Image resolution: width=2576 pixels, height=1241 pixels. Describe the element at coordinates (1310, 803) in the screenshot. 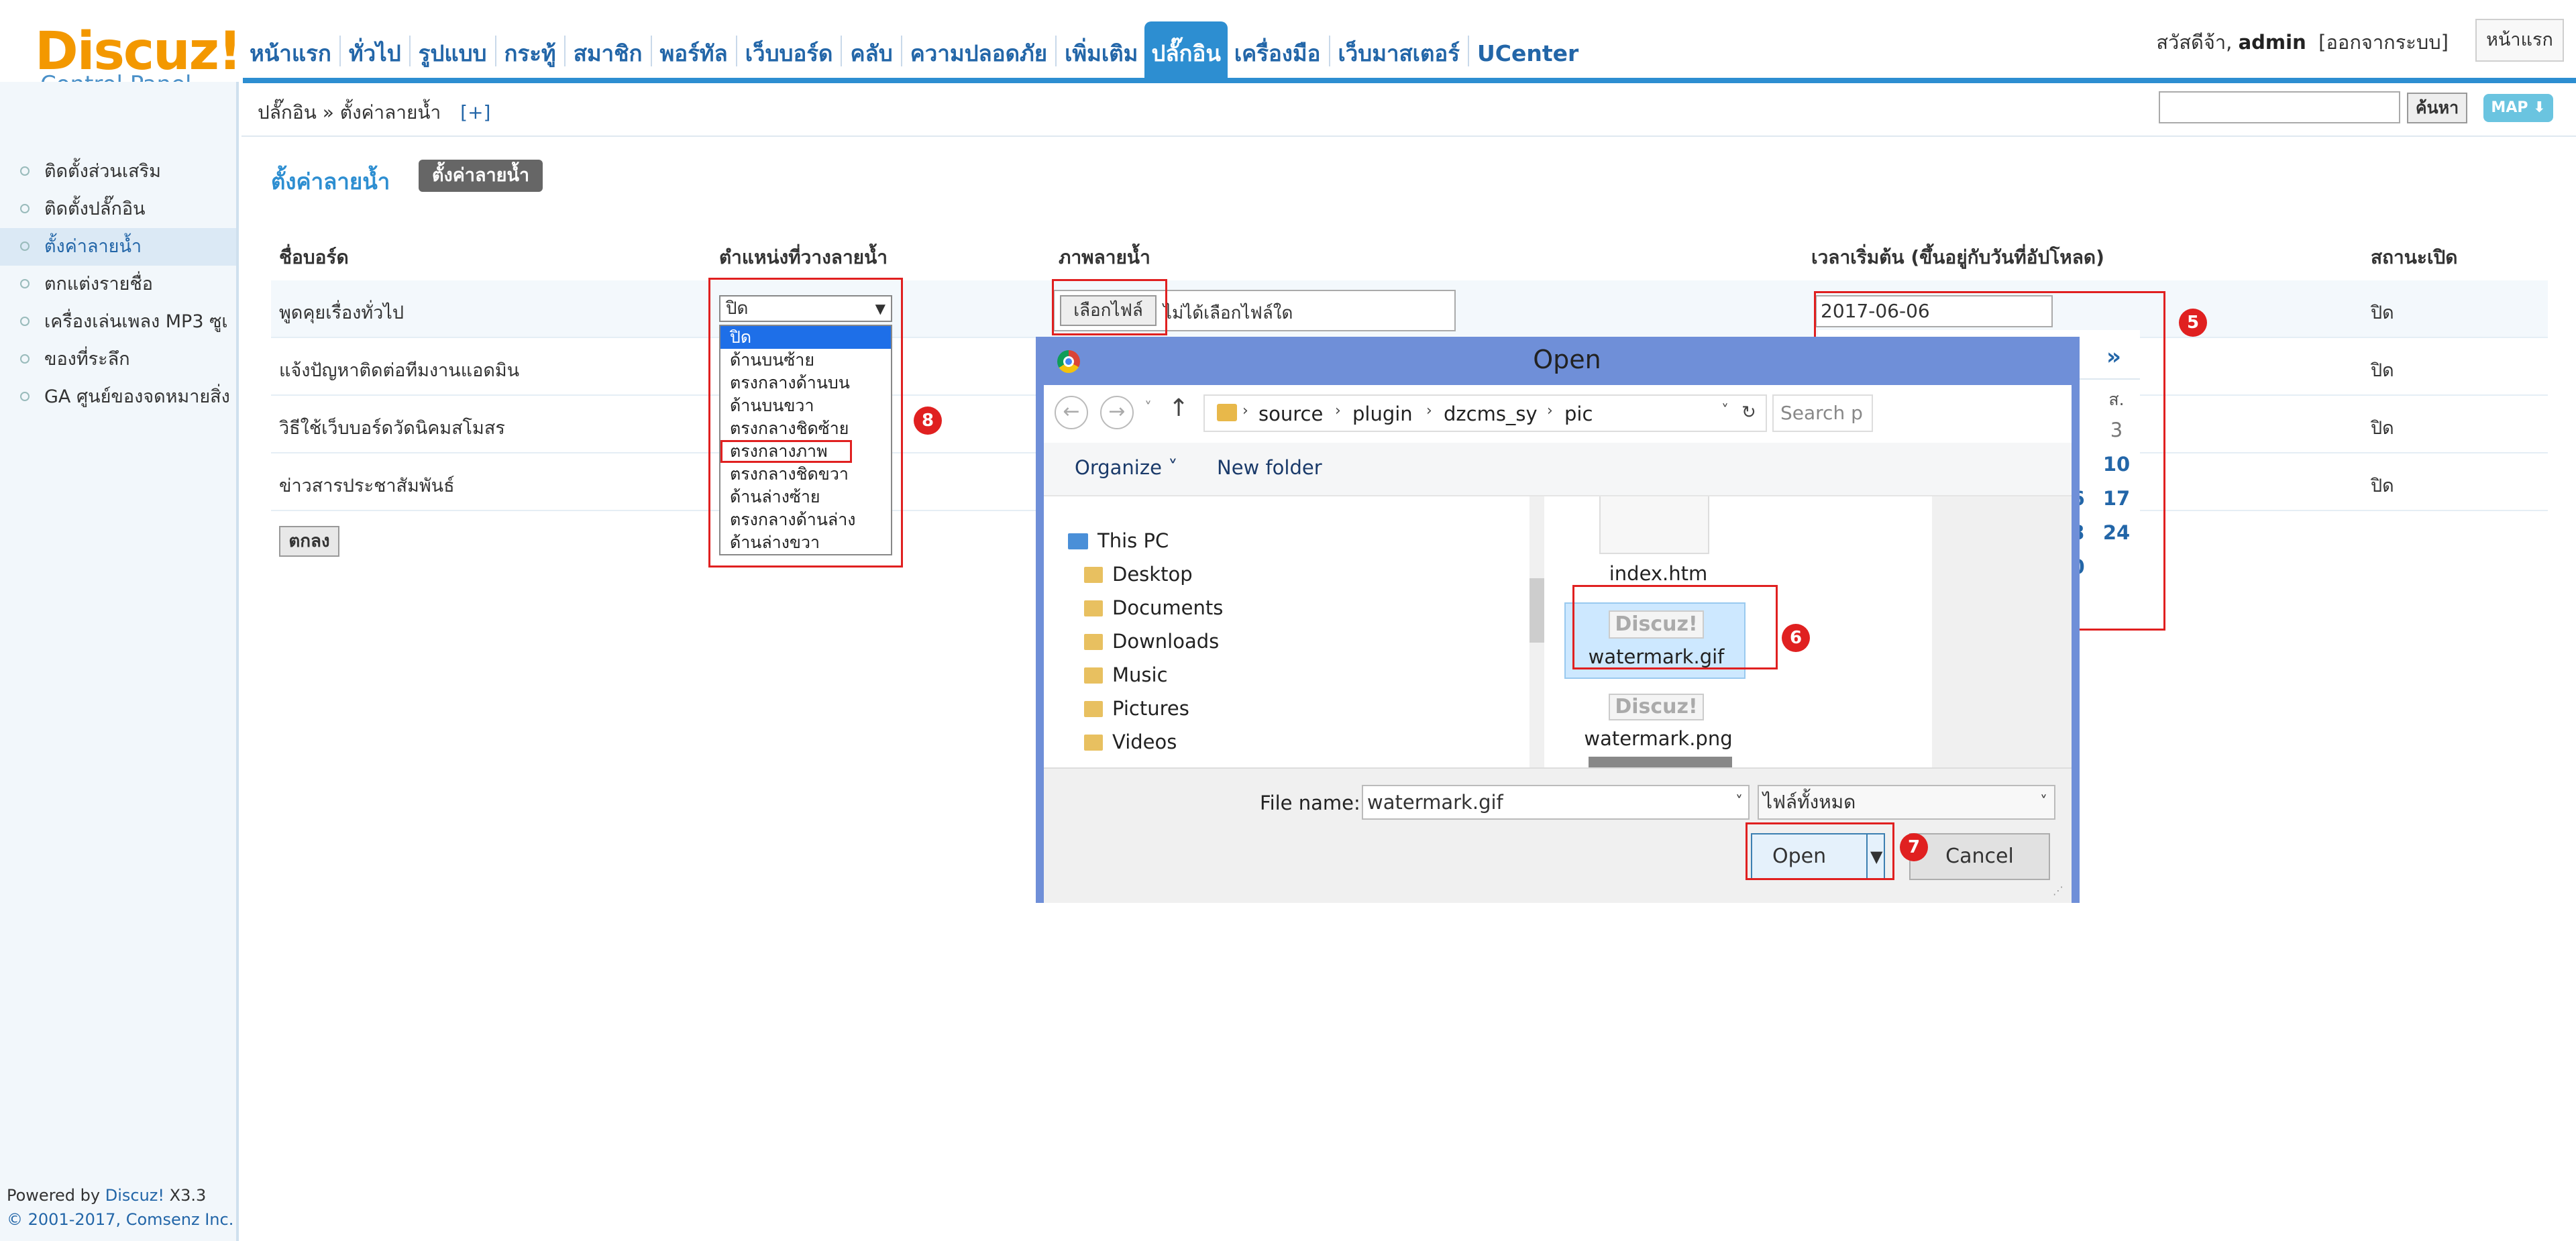

I see `file-name-label: File name:` at that location.